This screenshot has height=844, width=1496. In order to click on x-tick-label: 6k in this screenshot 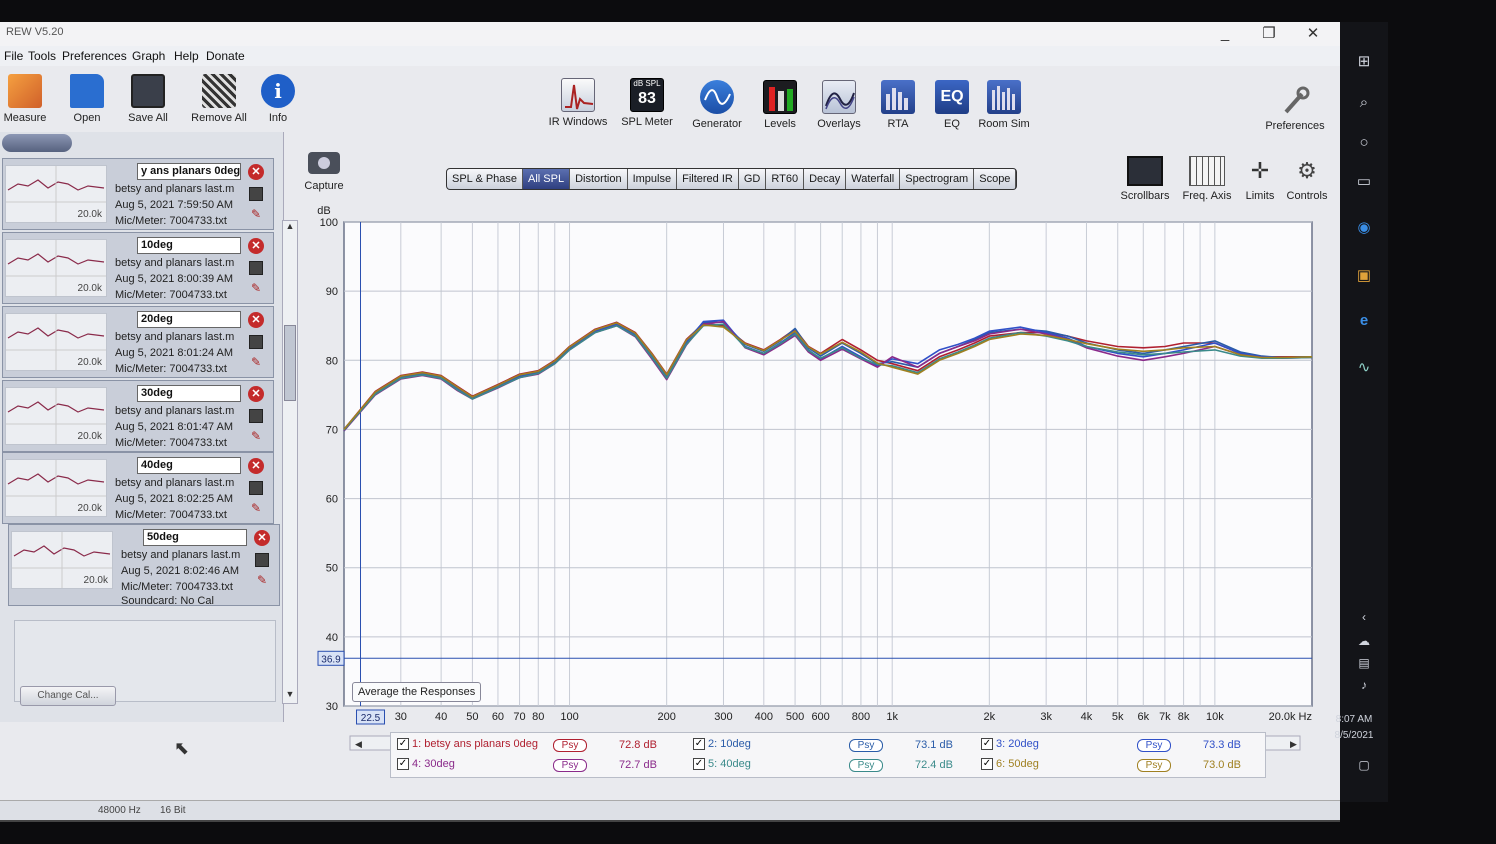, I will do `click(1143, 717)`.